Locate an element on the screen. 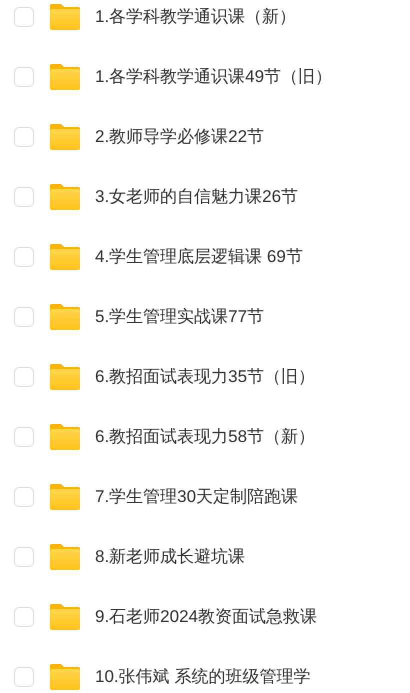 Image resolution: width=410 pixels, height=693 pixels. folder-name: 3.女老师的自信魅力课26节 is located at coordinates (196, 197).